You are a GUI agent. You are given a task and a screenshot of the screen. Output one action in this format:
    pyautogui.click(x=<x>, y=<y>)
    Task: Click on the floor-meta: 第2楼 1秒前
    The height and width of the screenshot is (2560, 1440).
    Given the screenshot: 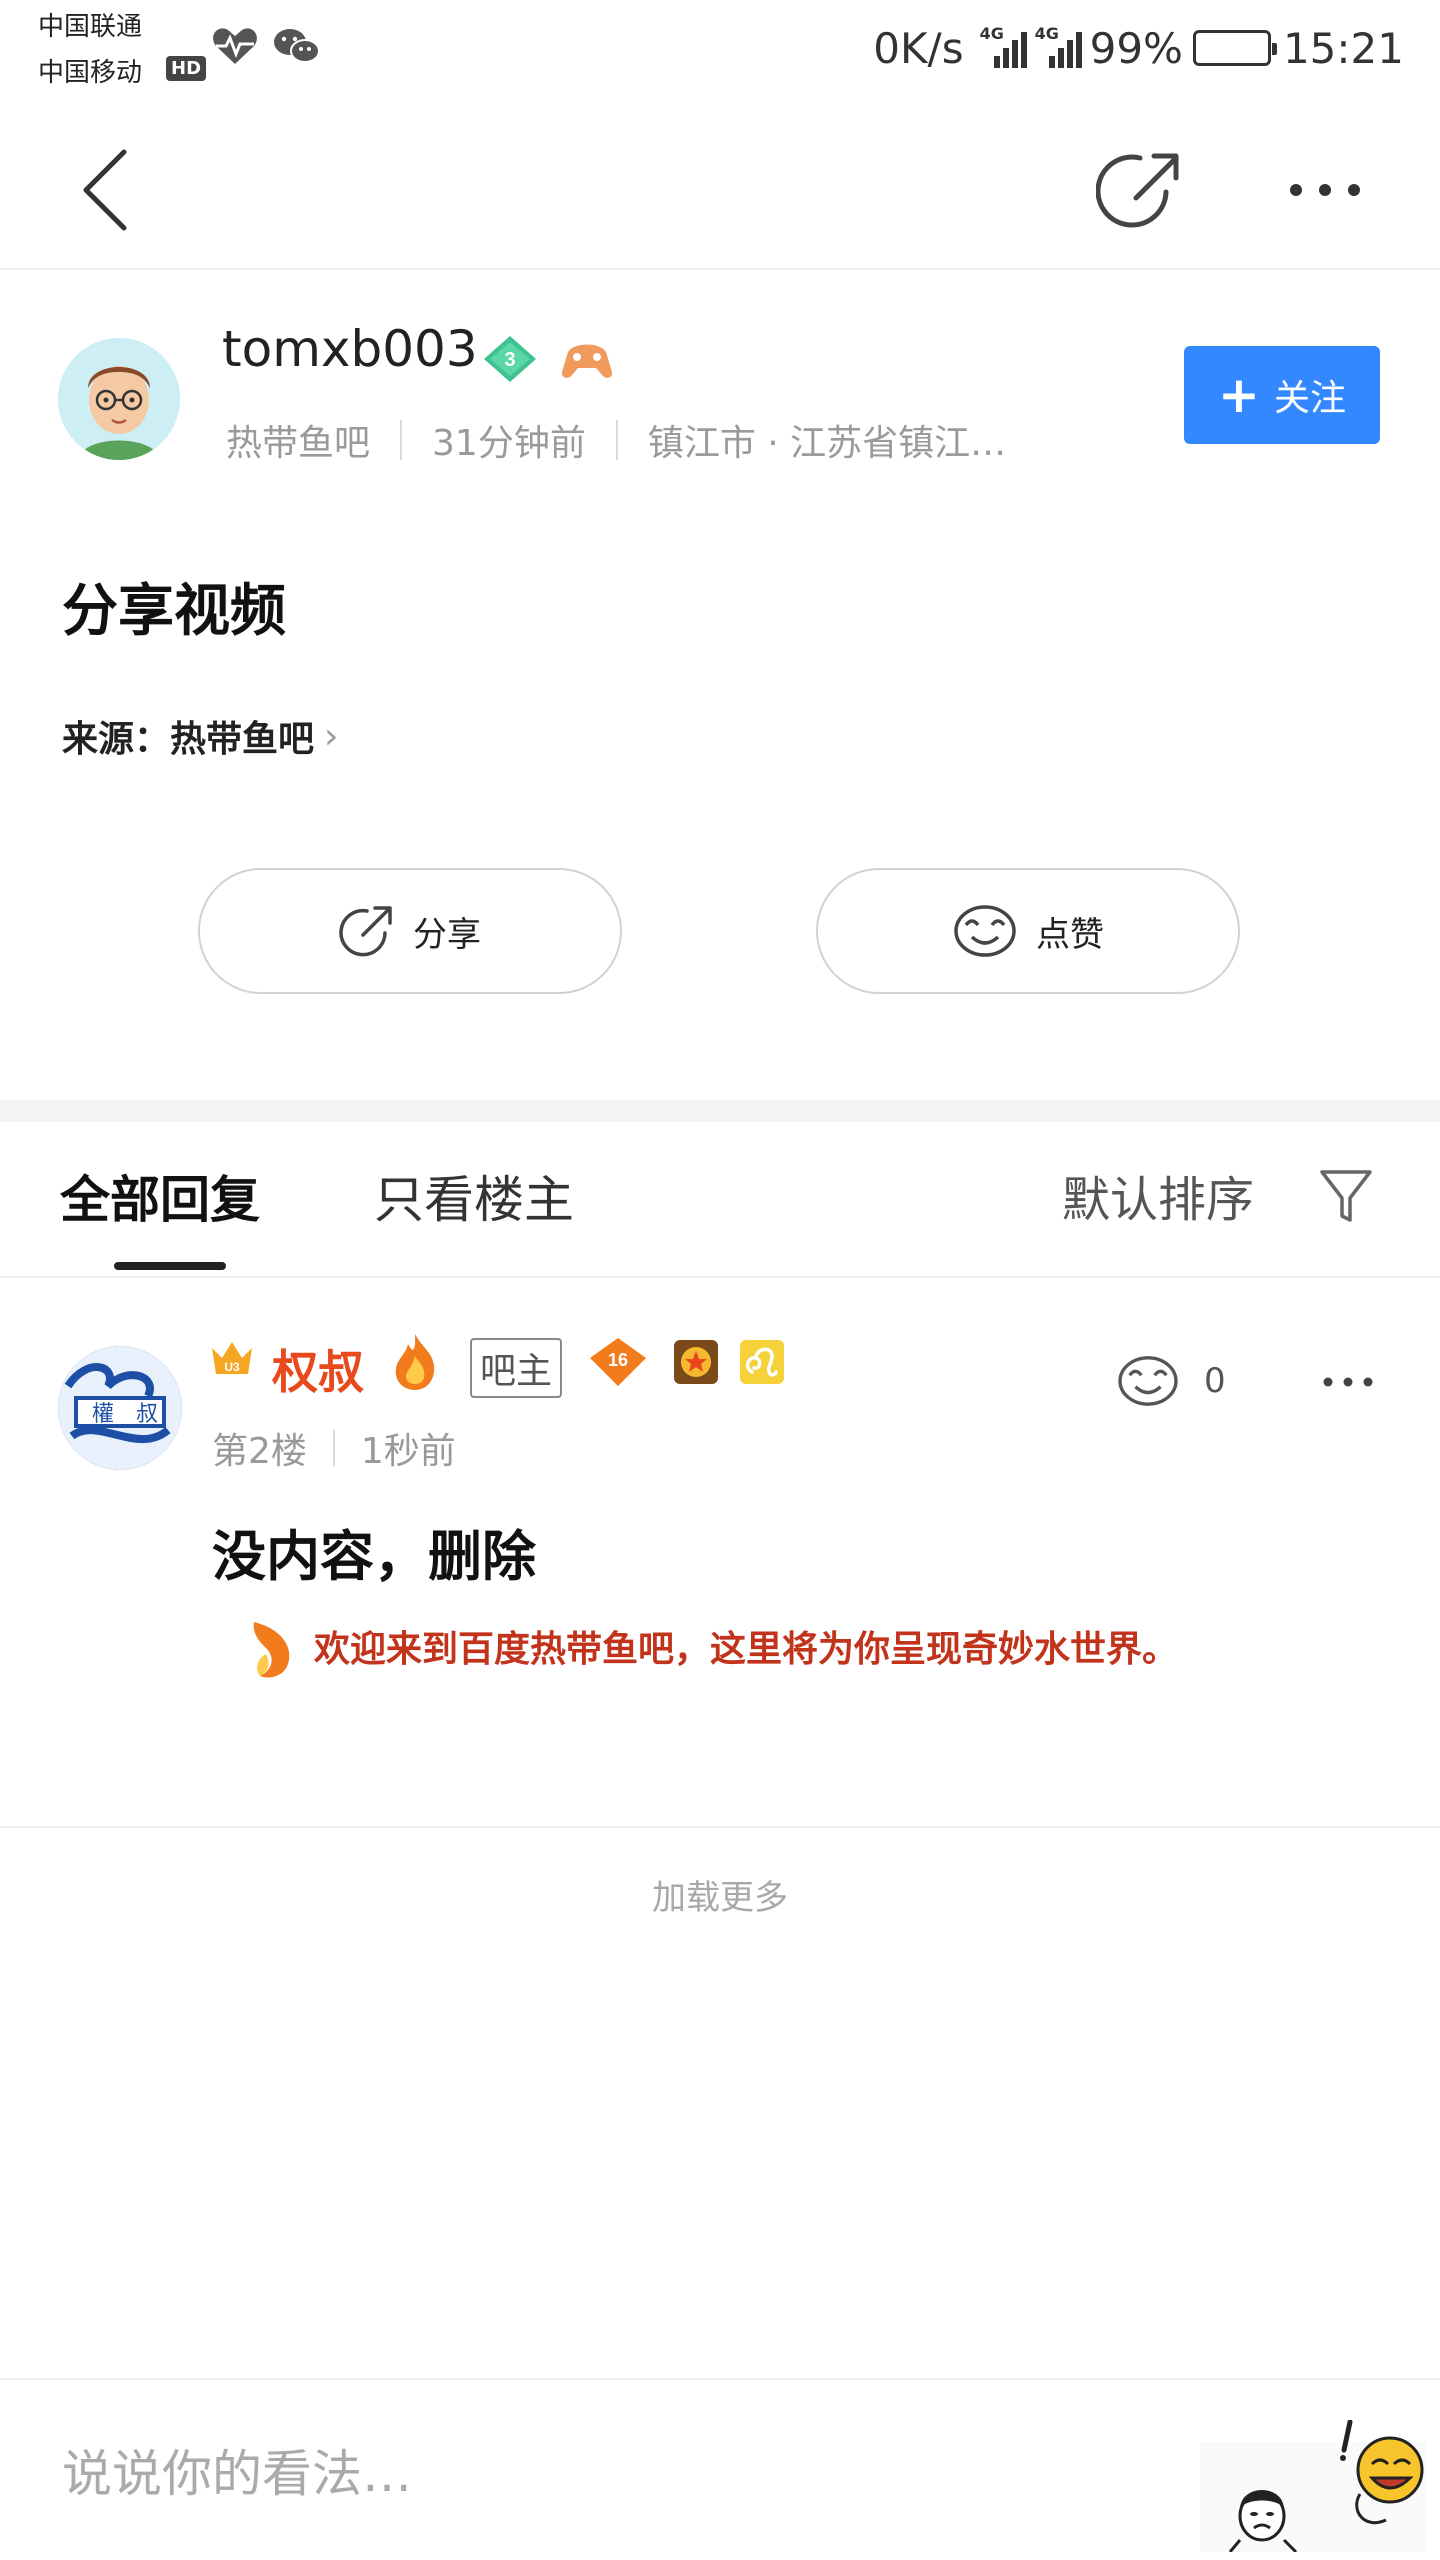 What is the action you would take?
    pyautogui.click(x=334, y=1448)
    